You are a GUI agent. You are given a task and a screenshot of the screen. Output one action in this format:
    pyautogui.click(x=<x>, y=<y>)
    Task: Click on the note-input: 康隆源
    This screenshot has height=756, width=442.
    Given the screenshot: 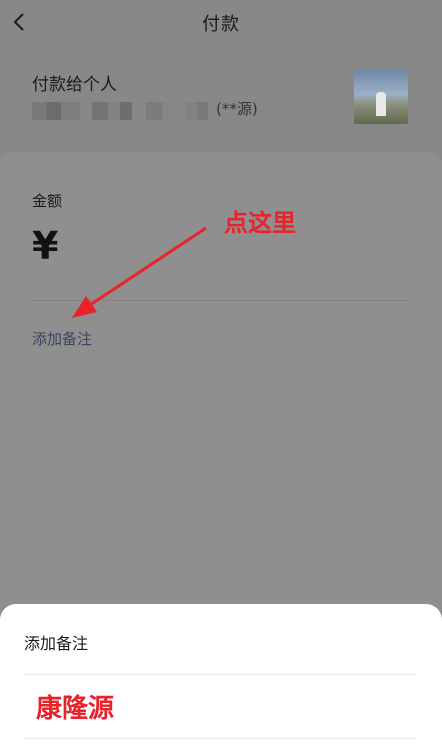 What is the action you would take?
    pyautogui.click(x=75, y=706)
    